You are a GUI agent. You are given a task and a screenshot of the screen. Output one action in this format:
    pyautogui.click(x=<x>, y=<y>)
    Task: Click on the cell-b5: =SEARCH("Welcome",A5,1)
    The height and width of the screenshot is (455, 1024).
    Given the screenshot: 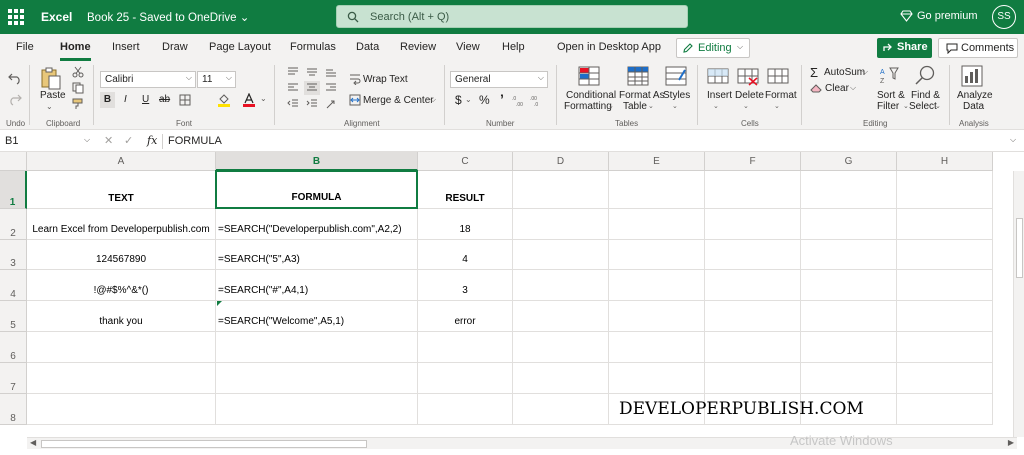 What is the action you would take?
    pyautogui.click(x=317, y=316)
    